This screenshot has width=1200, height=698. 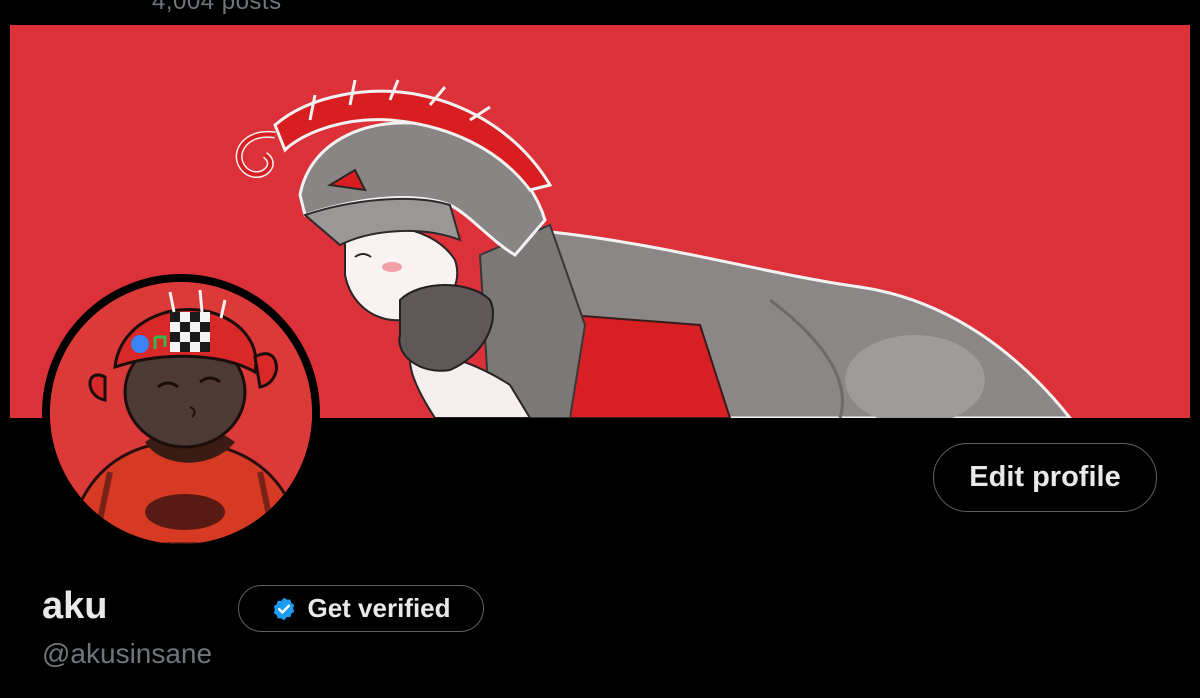 What do you see at coordinates (75, 606) in the screenshot?
I see `display-name: aku` at bounding box center [75, 606].